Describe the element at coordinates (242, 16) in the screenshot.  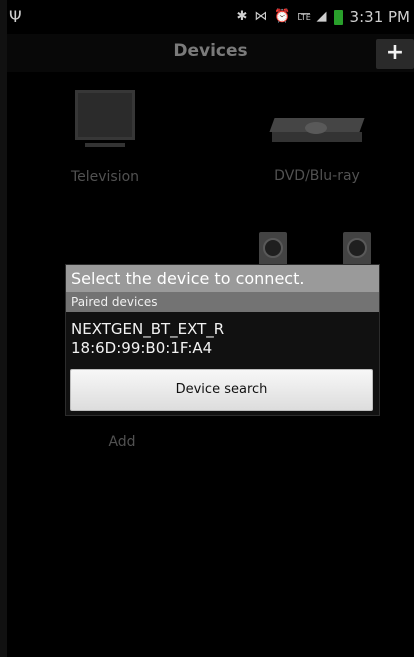
I see `bluetooth-icon: ✱` at that location.